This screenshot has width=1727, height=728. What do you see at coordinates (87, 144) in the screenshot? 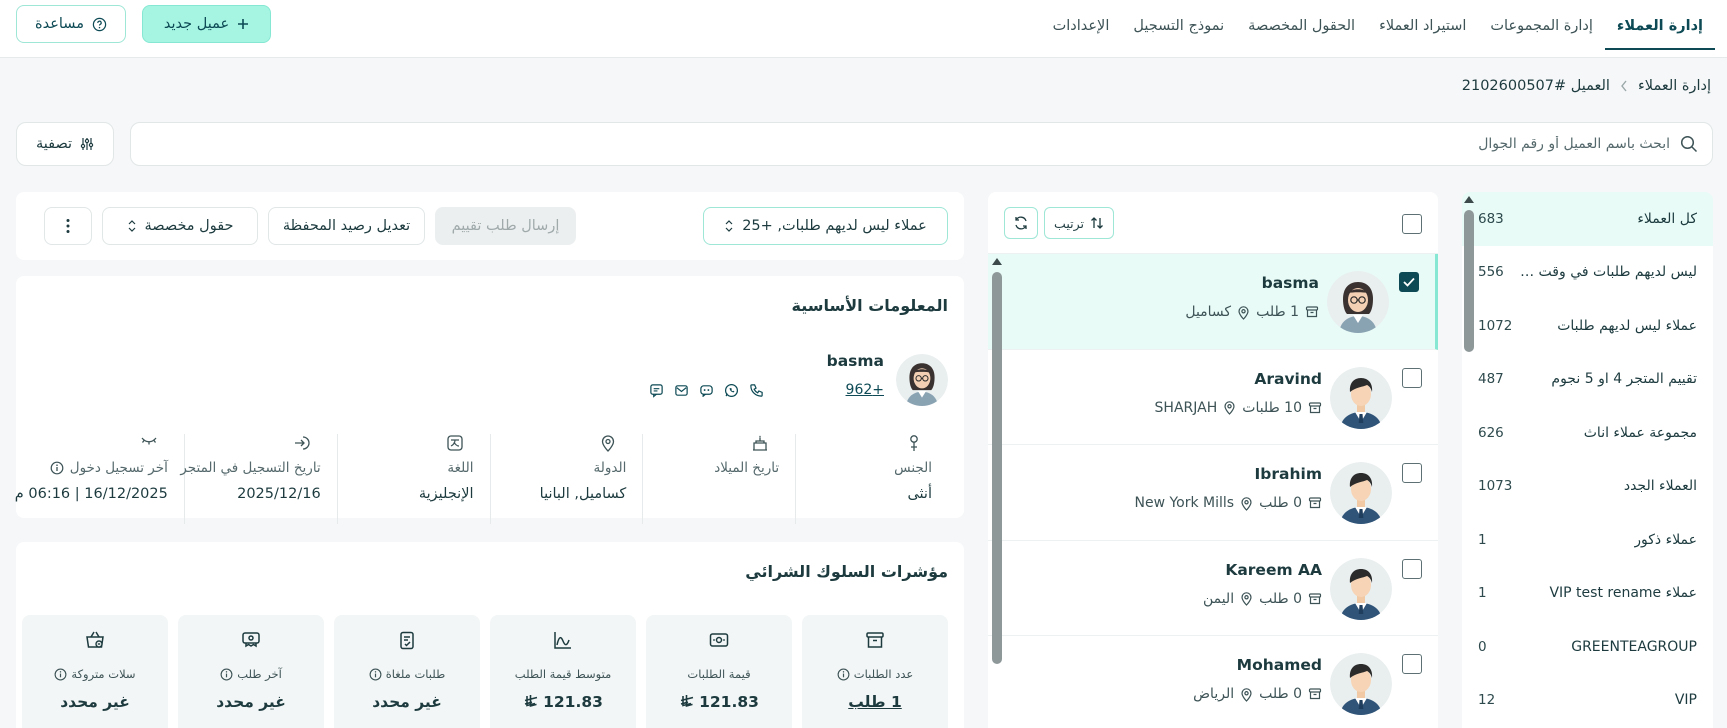
I see `filter-sliders-icon` at bounding box center [87, 144].